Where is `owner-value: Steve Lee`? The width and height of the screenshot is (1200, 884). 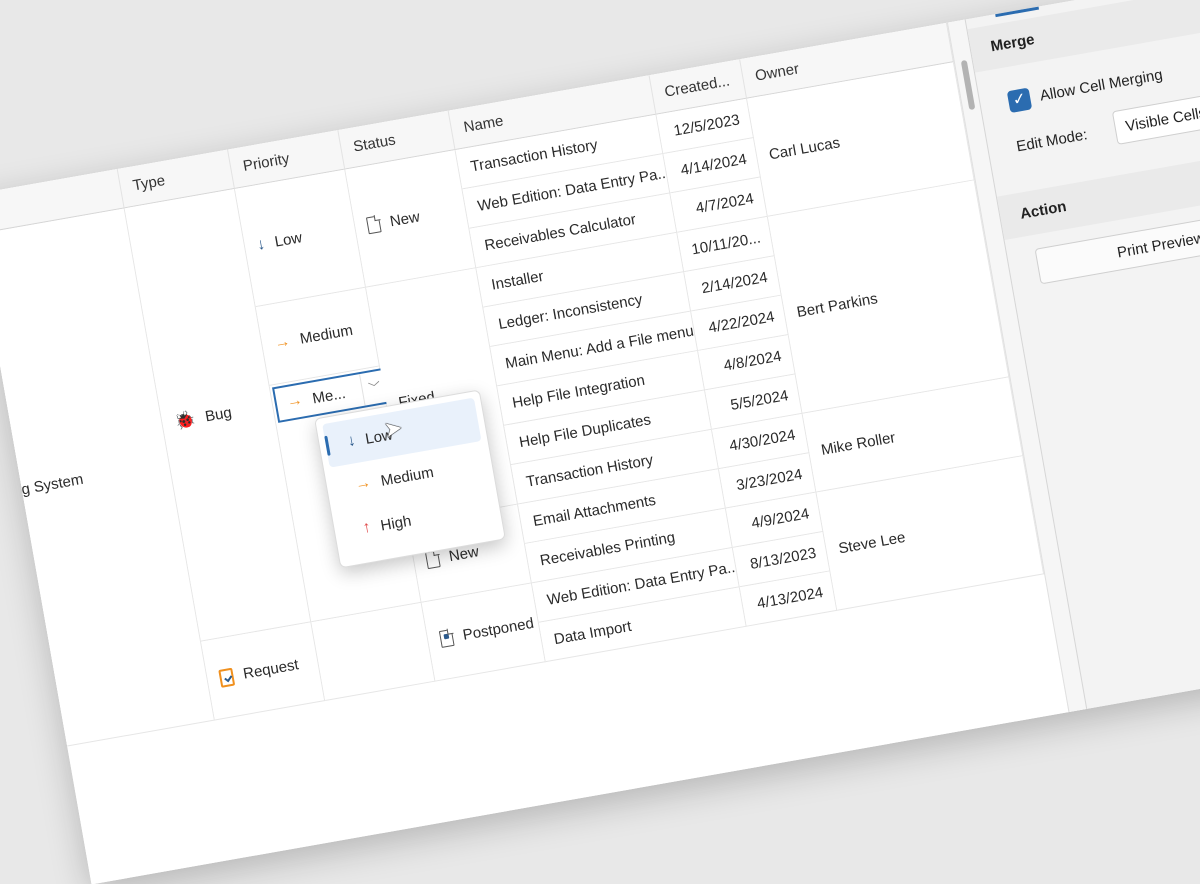 owner-value: Steve Lee is located at coordinates (872, 543).